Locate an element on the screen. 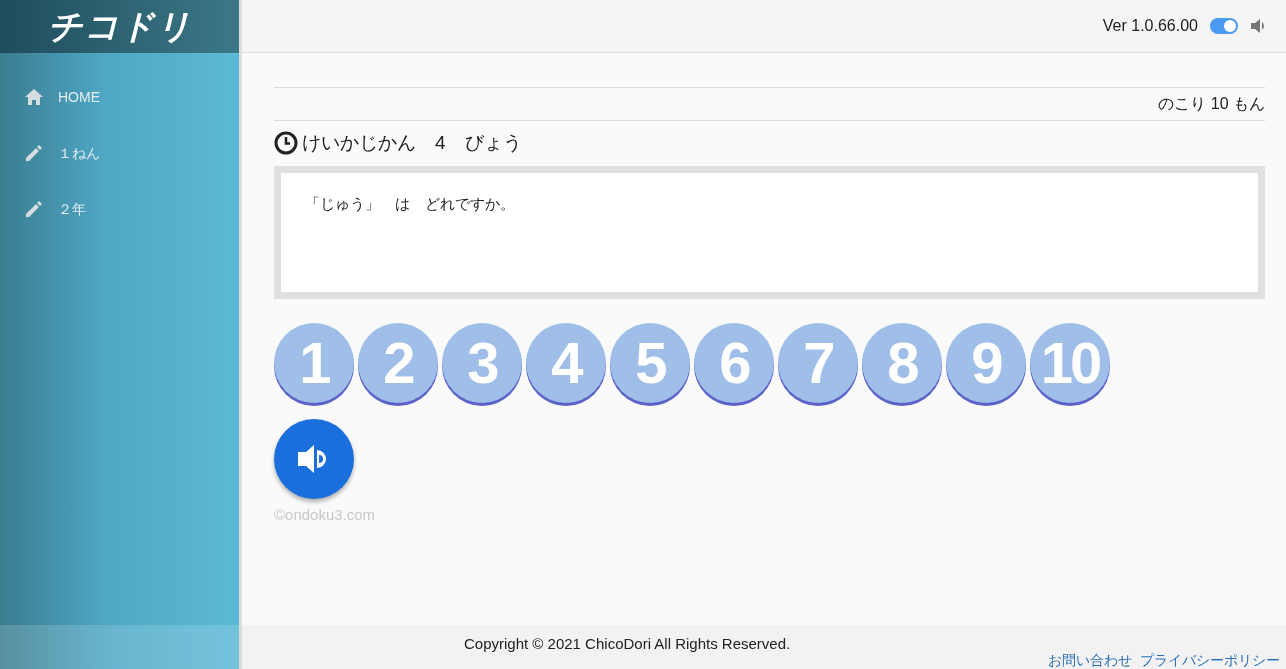  version-label: Ver 1.0.66.00 is located at coordinates (1150, 26).